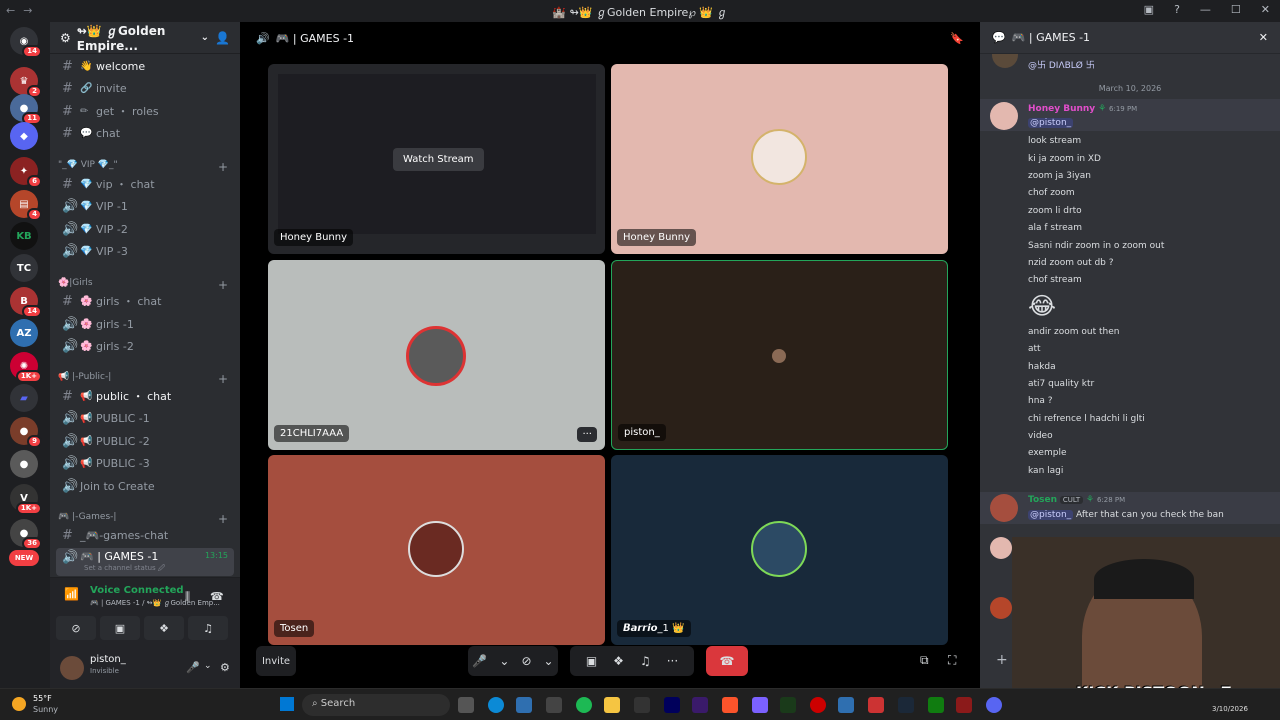 The width and height of the screenshot is (1280, 720). I want to click on weather-icon, so click(19, 704).